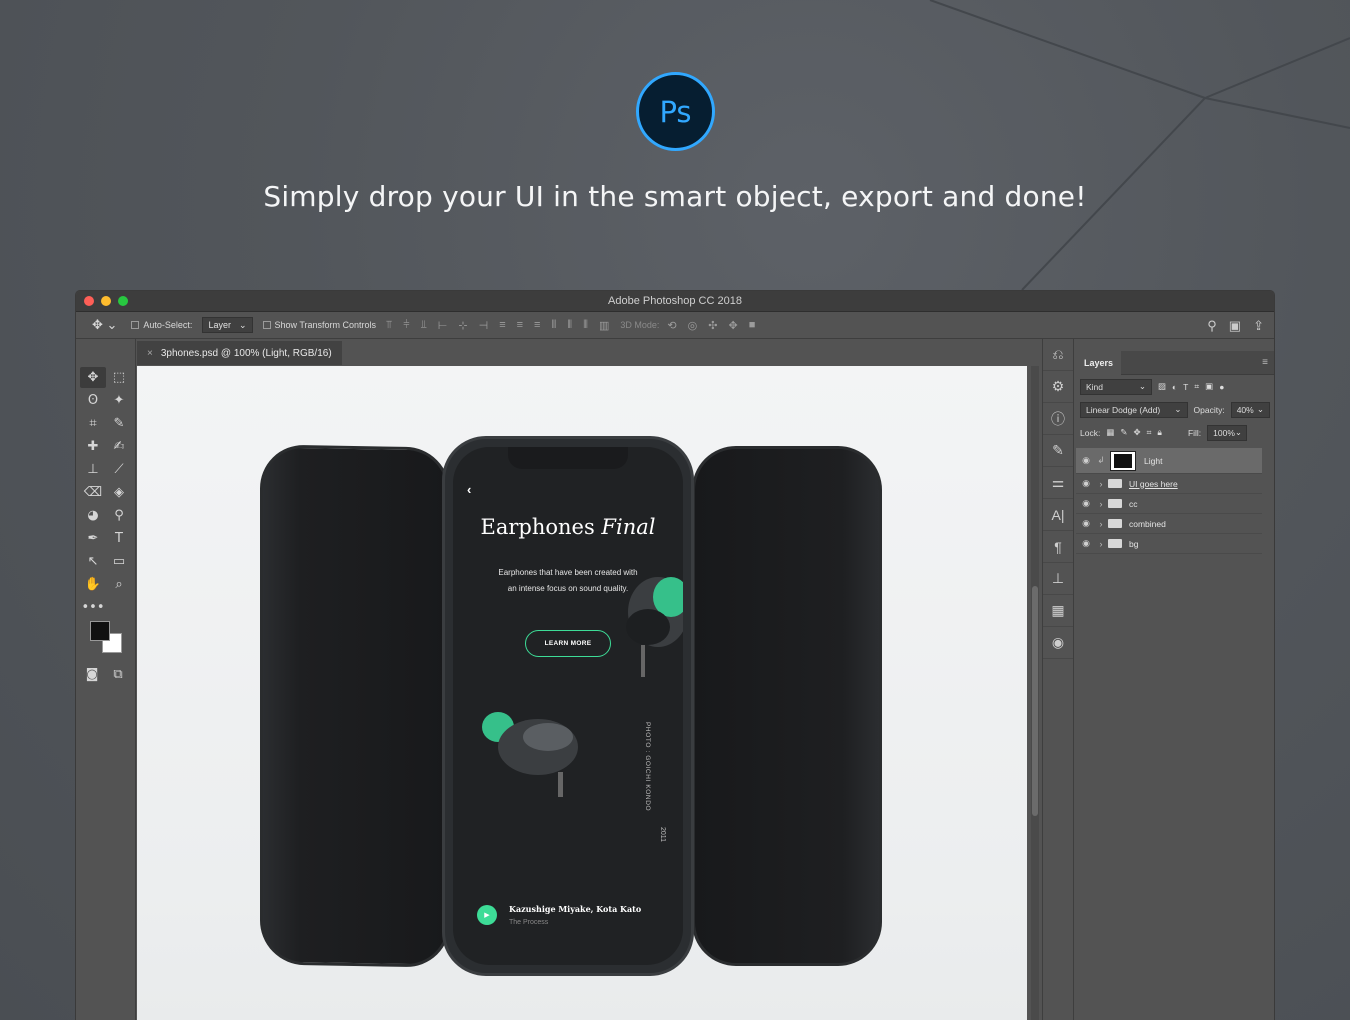 The height and width of the screenshot is (1020, 1350). Describe the element at coordinates (93, 400) in the screenshot. I see `lasso-tool-icon: ʘ` at that location.